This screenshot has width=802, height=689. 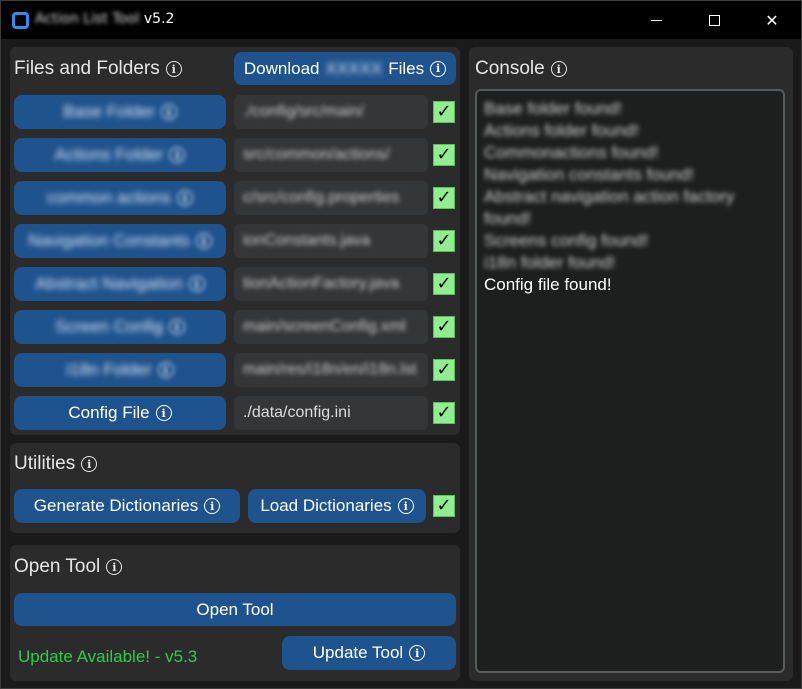 What do you see at coordinates (321, 197) in the screenshot?
I see `file-path-text: c/src/config.properties` at bounding box center [321, 197].